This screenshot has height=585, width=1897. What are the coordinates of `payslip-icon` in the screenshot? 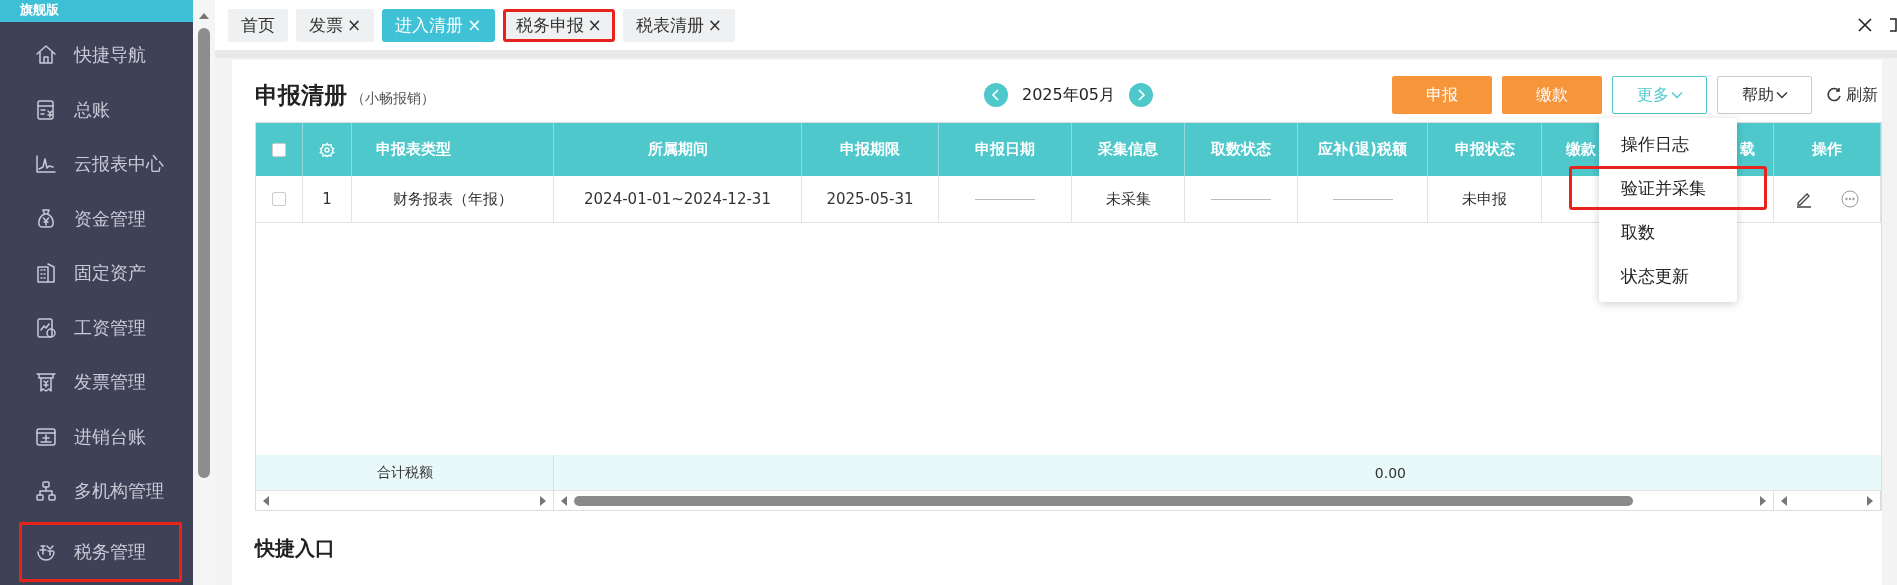 It's located at (46, 327).